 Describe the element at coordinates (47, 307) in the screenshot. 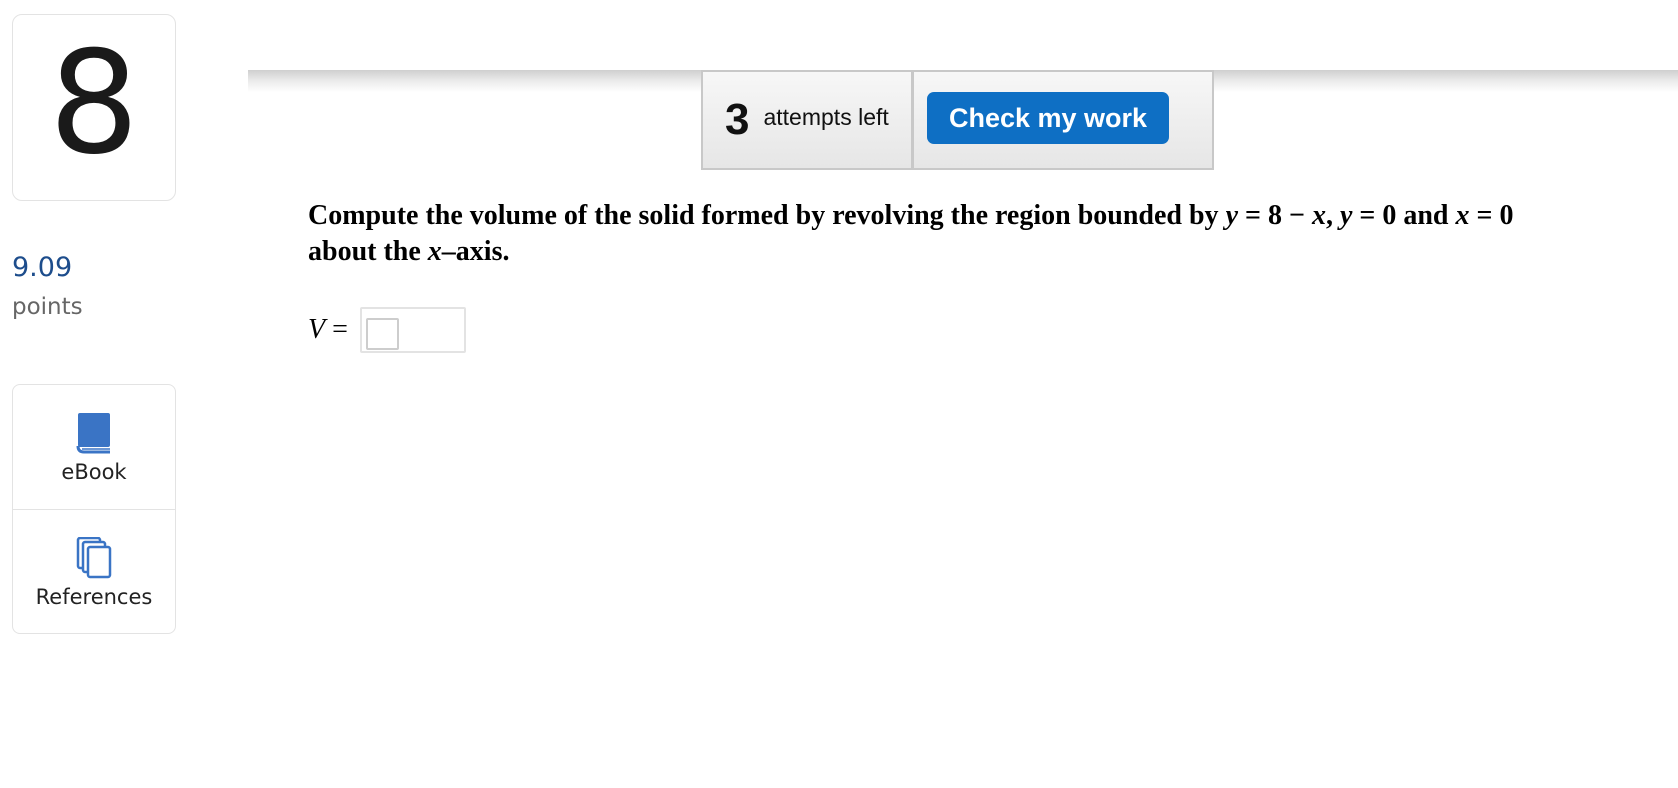

I see `points-label: points` at that location.